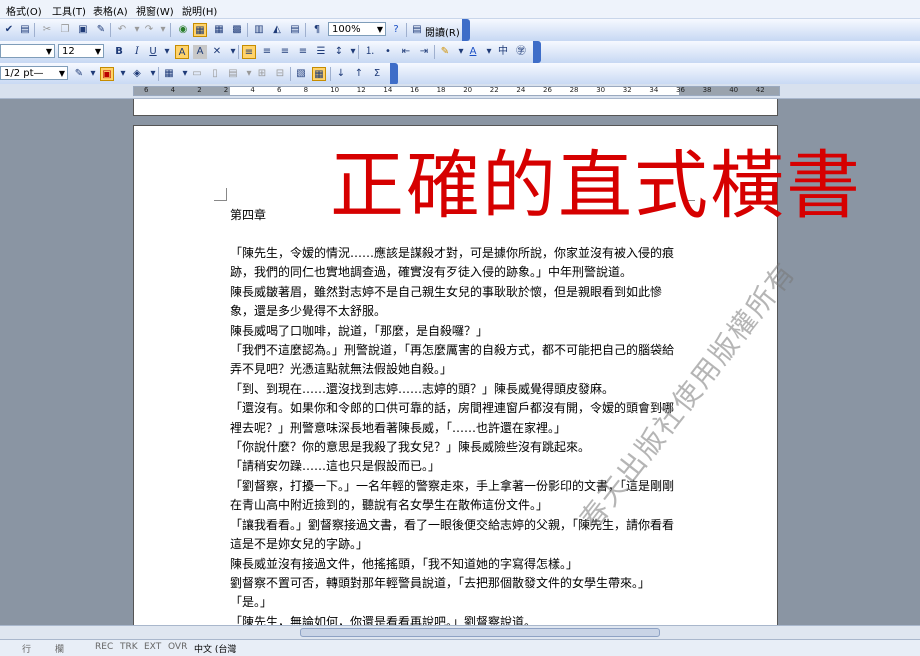 This screenshot has width=920, height=656. Describe the element at coordinates (442, 31) in the screenshot. I see `read-button: 閱讀(R)` at that location.